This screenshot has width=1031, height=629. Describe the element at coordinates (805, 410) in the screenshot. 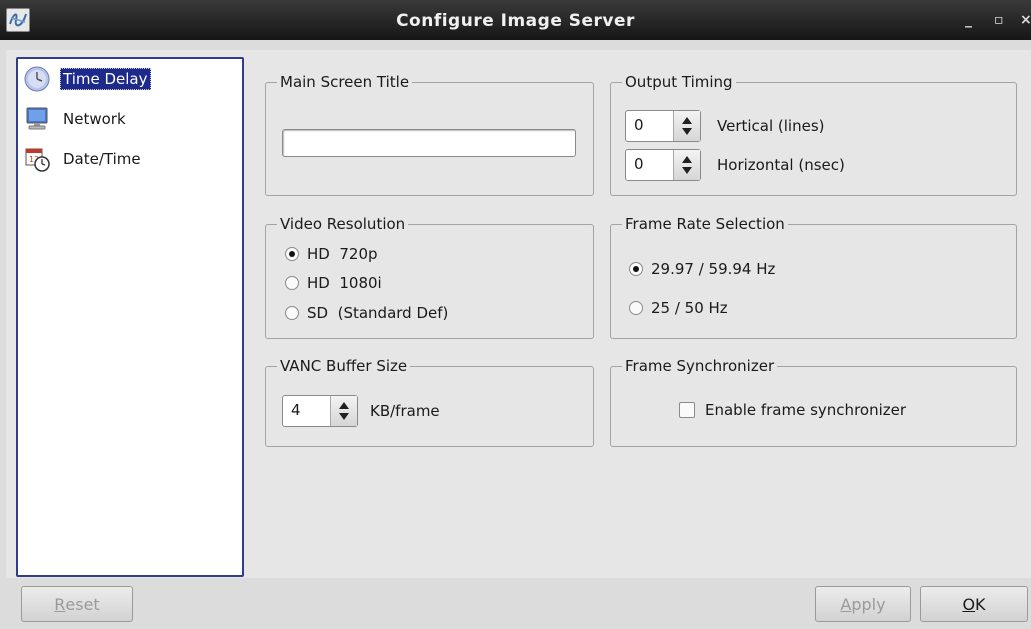

I see `enable-frame-sync-label: Enable frame synchronizer` at that location.